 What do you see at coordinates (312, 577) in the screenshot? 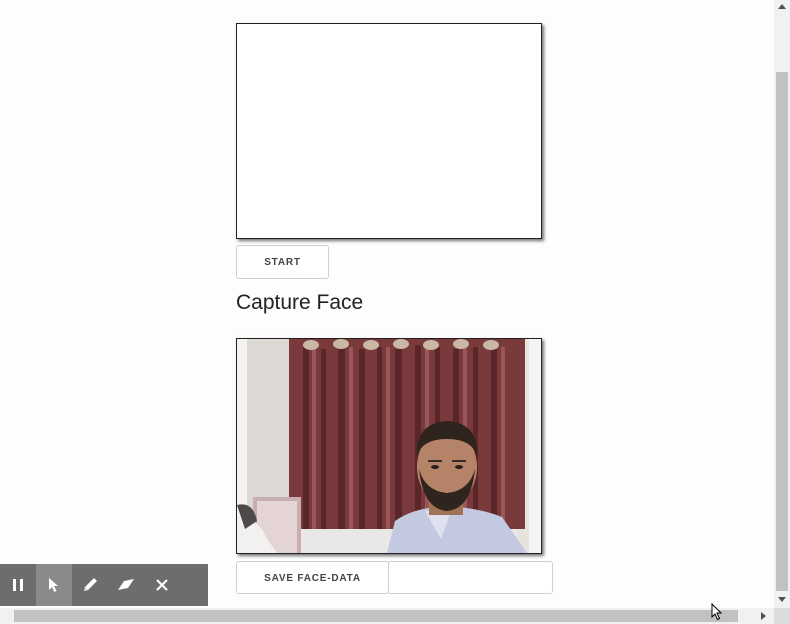
I see `save-face-data-button: SAVE FACE-DATA` at bounding box center [312, 577].